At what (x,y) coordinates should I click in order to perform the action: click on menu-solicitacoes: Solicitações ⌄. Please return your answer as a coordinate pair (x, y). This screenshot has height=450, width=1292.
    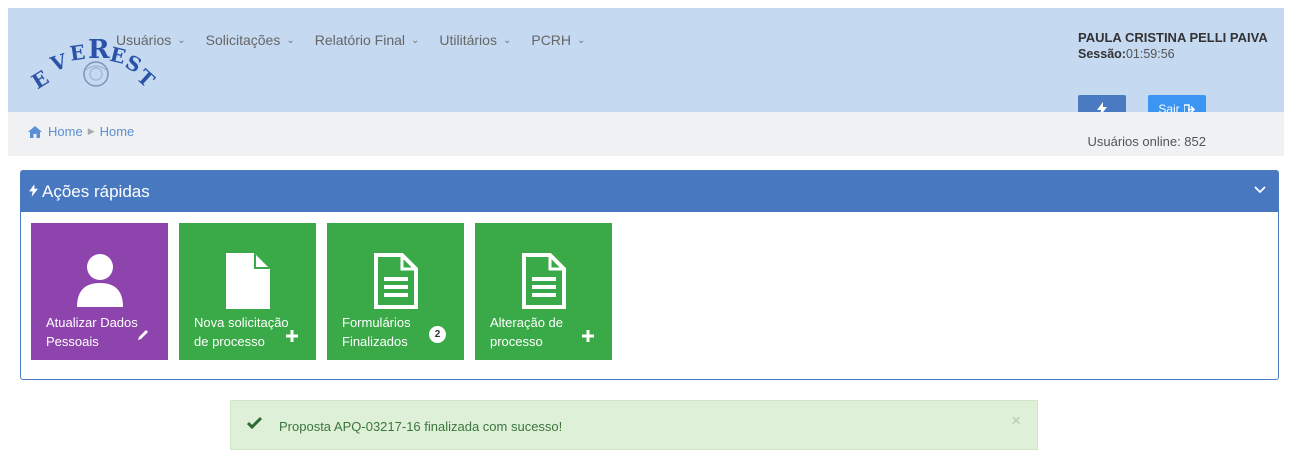
    Looking at the image, I should click on (250, 40).